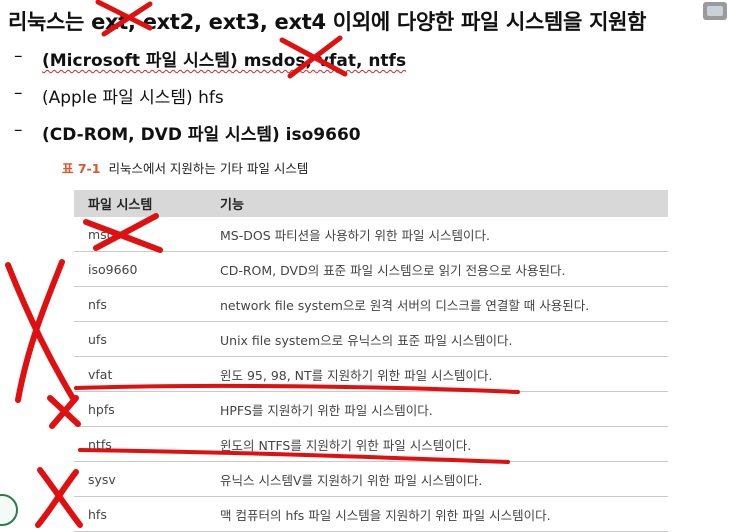 This screenshot has height=532, width=729. I want to click on fs-name: ufs, so click(140, 339).